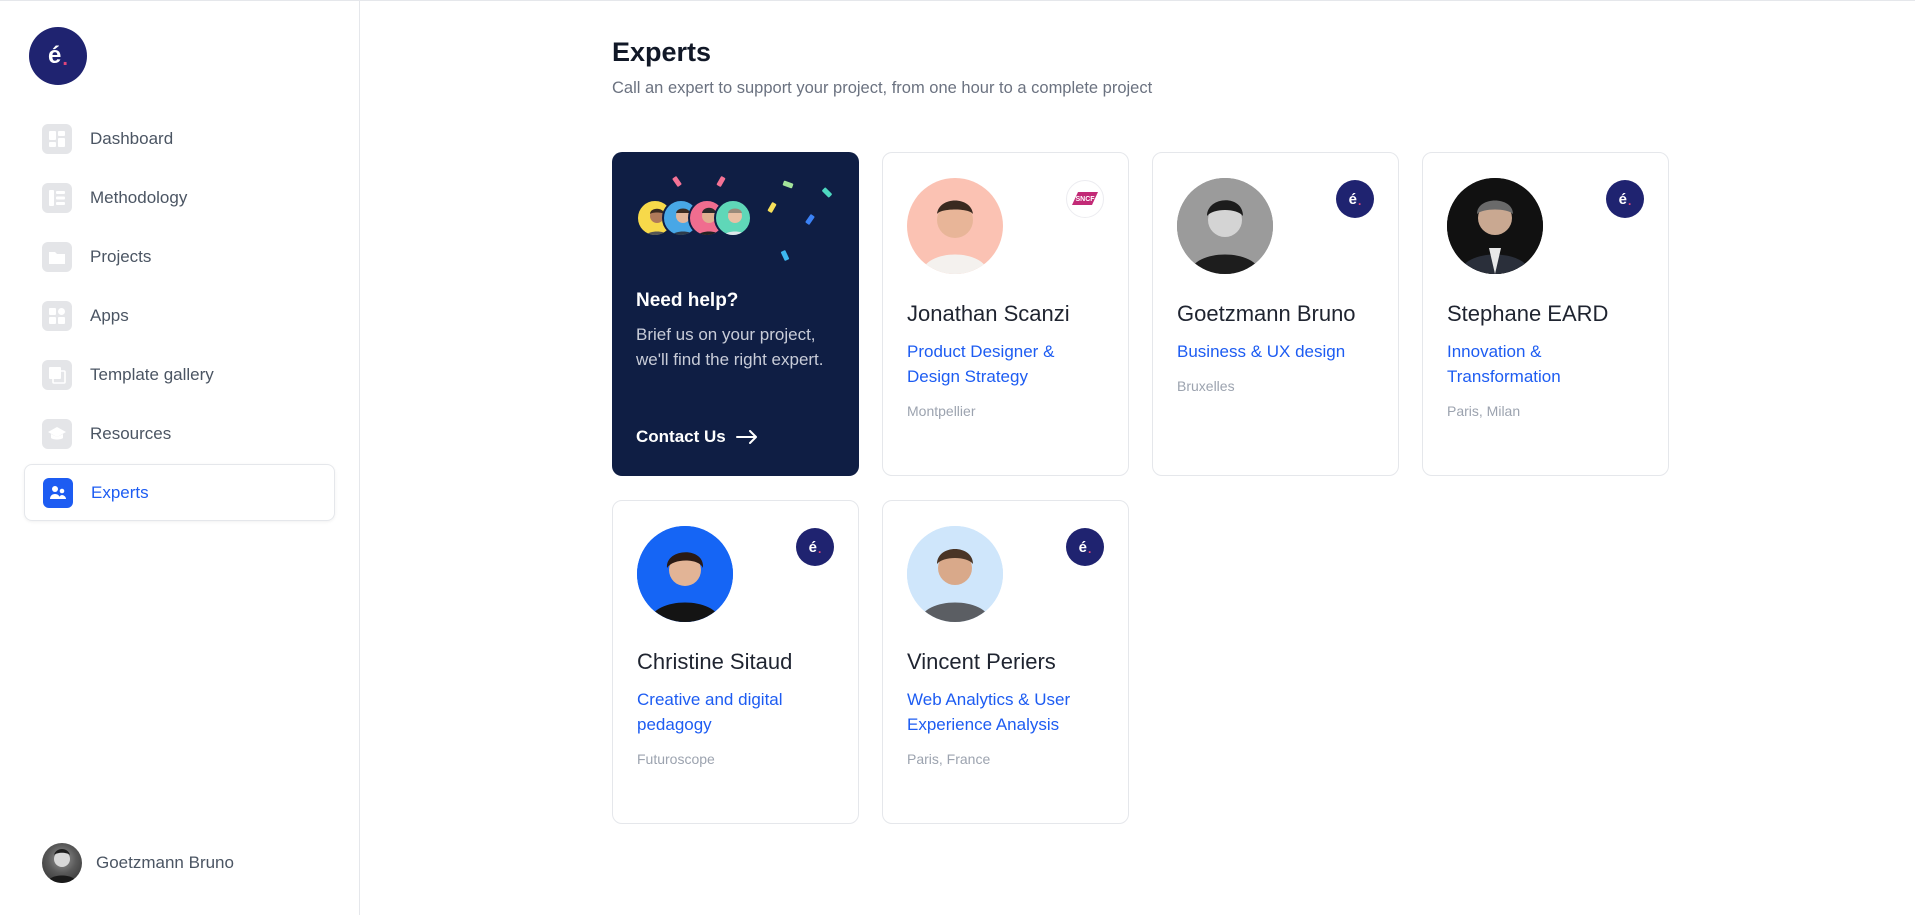 The image size is (1915, 915). I want to click on contact-us-label: Contact Us, so click(681, 436).